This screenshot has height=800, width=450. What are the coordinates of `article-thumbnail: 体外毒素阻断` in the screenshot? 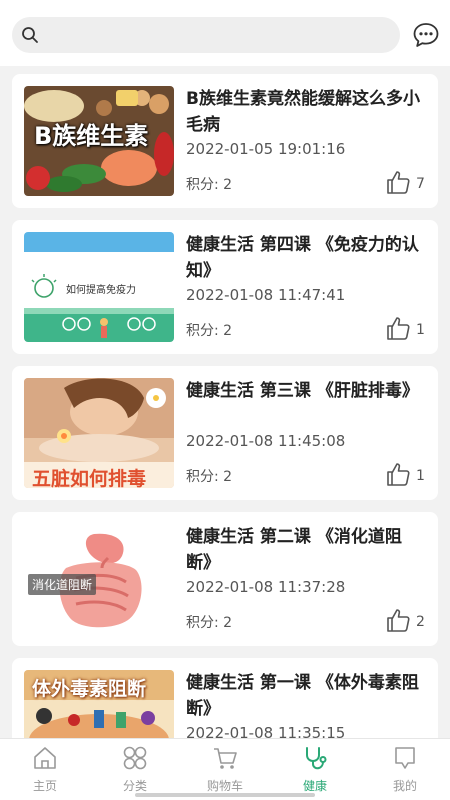 It's located at (99, 704).